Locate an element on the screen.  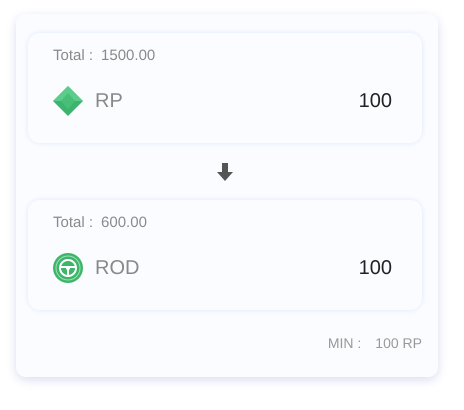
minimum-label: MIN : is located at coordinates (345, 343).